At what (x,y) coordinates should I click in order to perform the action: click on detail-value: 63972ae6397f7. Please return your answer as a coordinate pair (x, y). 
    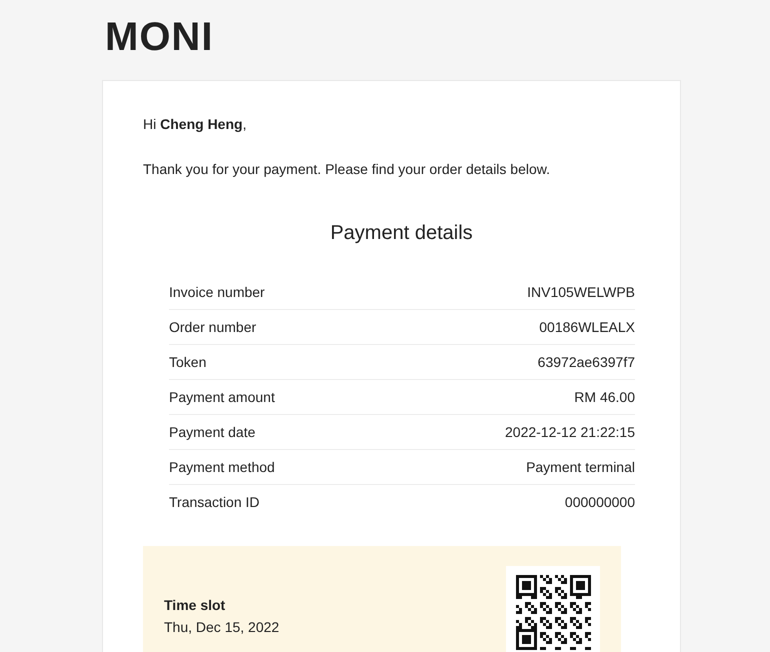
    Looking at the image, I should click on (586, 362).